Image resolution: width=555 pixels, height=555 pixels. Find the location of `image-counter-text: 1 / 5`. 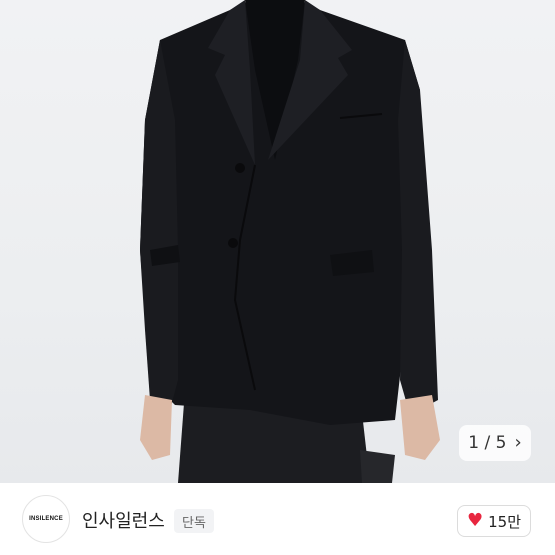

image-counter-text: 1 / 5 is located at coordinates (487, 443).